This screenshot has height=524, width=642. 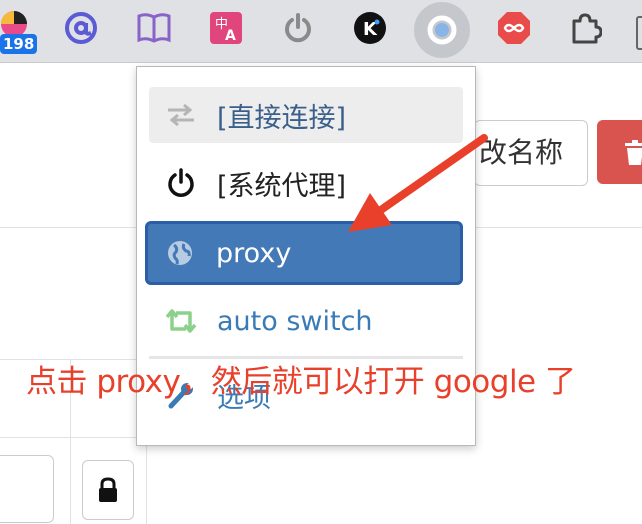 What do you see at coordinates (19, 44) in the screenshot?
I see `notification-badge: 198` at bounding box center [19, 44].